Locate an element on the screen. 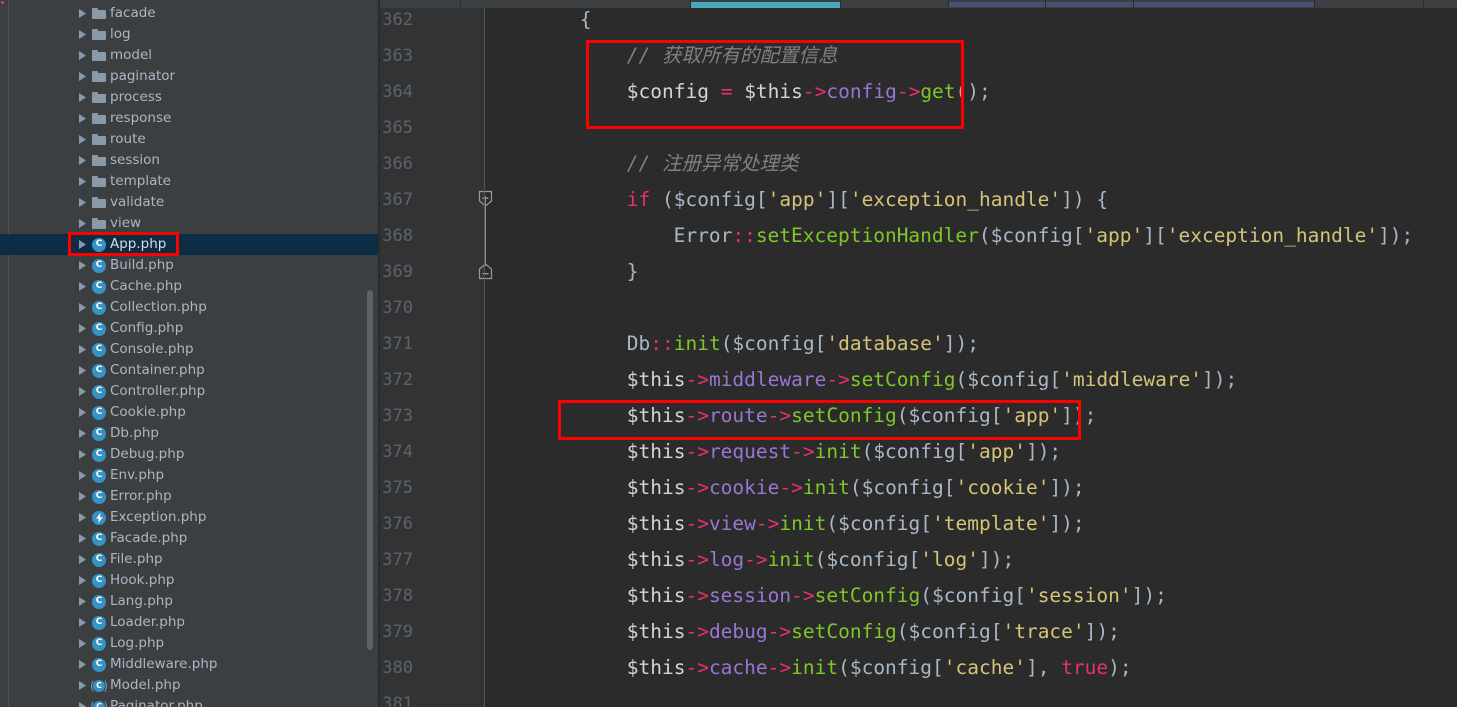  line-number: 372 is located at coordinates (396, 380).